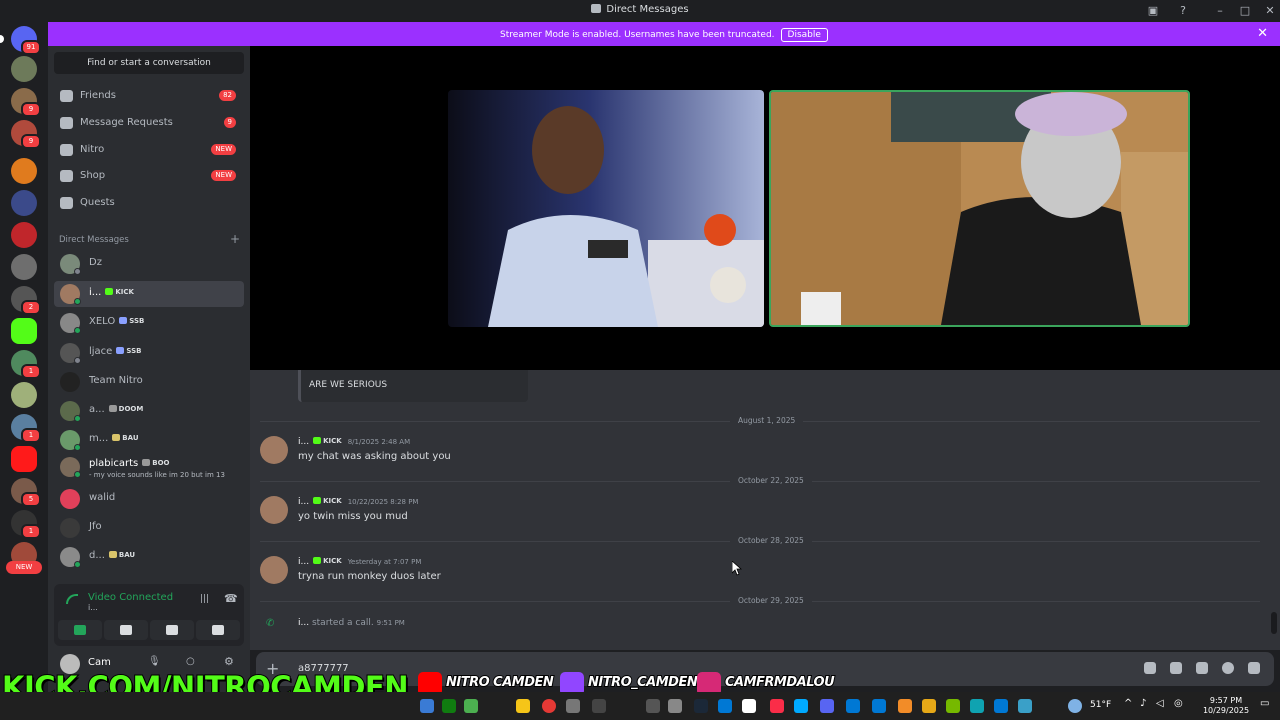  Describe the element at coordinates (1228, 668) in the screenshot. I see `emoji-icon` at that location.